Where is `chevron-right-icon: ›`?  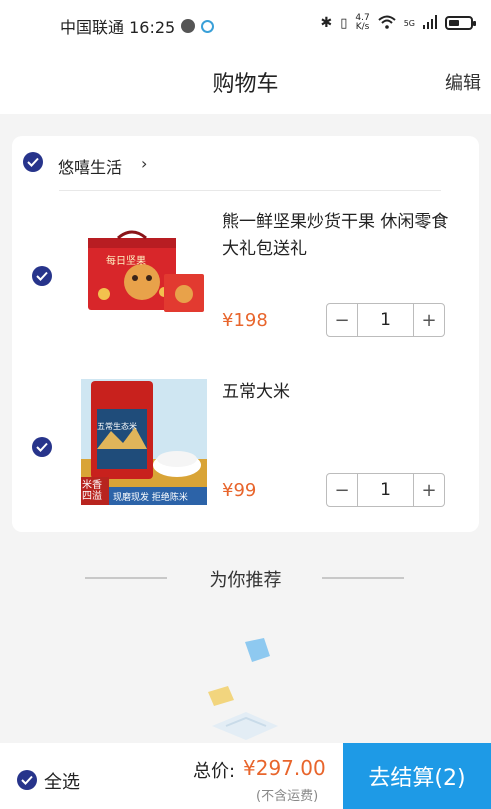 chevron-right-icon: › is located at coordinates (144, 163).